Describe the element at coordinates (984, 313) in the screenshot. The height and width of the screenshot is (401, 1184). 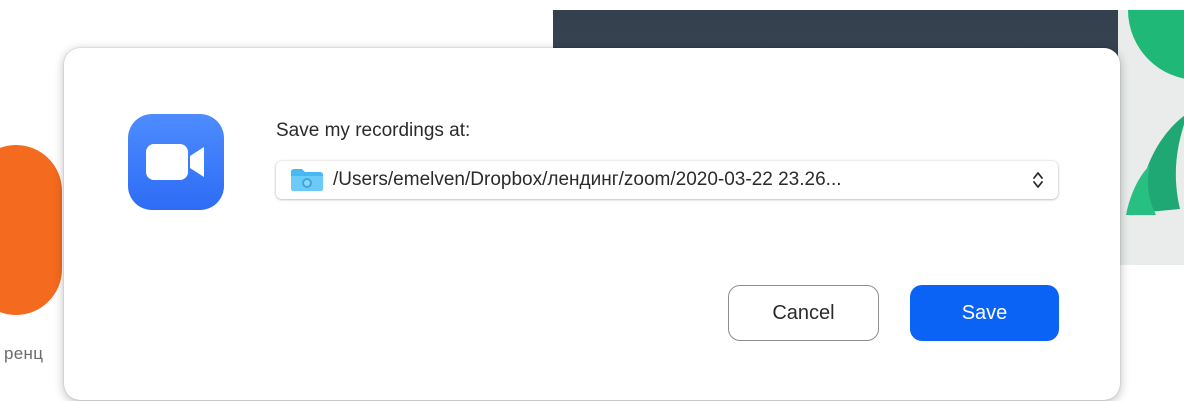
I see `save-button: Save` at that location.